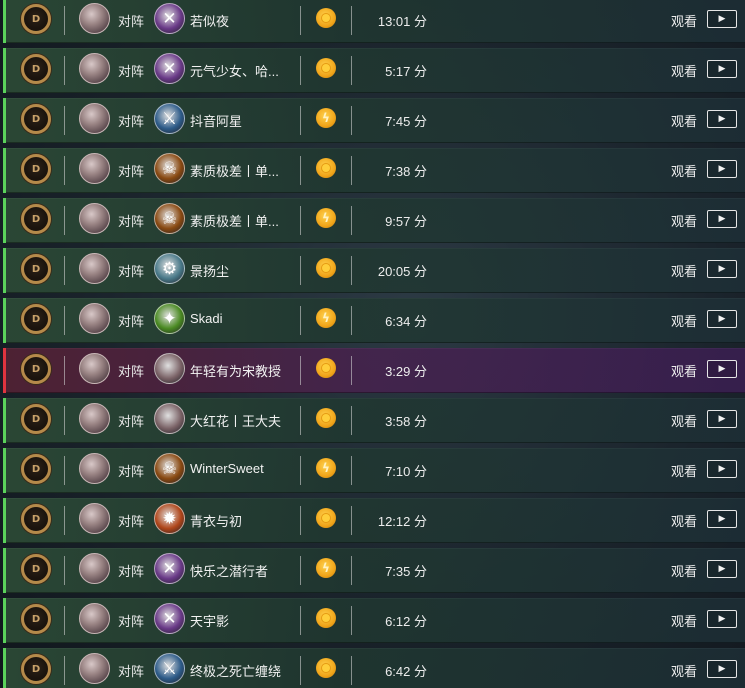 This screenshot has width=745, height=688. What do you see at coordinates (406, 221) in the screenshot?
I see `match-duration: 9:57 分` at bounding box center [406, 221].